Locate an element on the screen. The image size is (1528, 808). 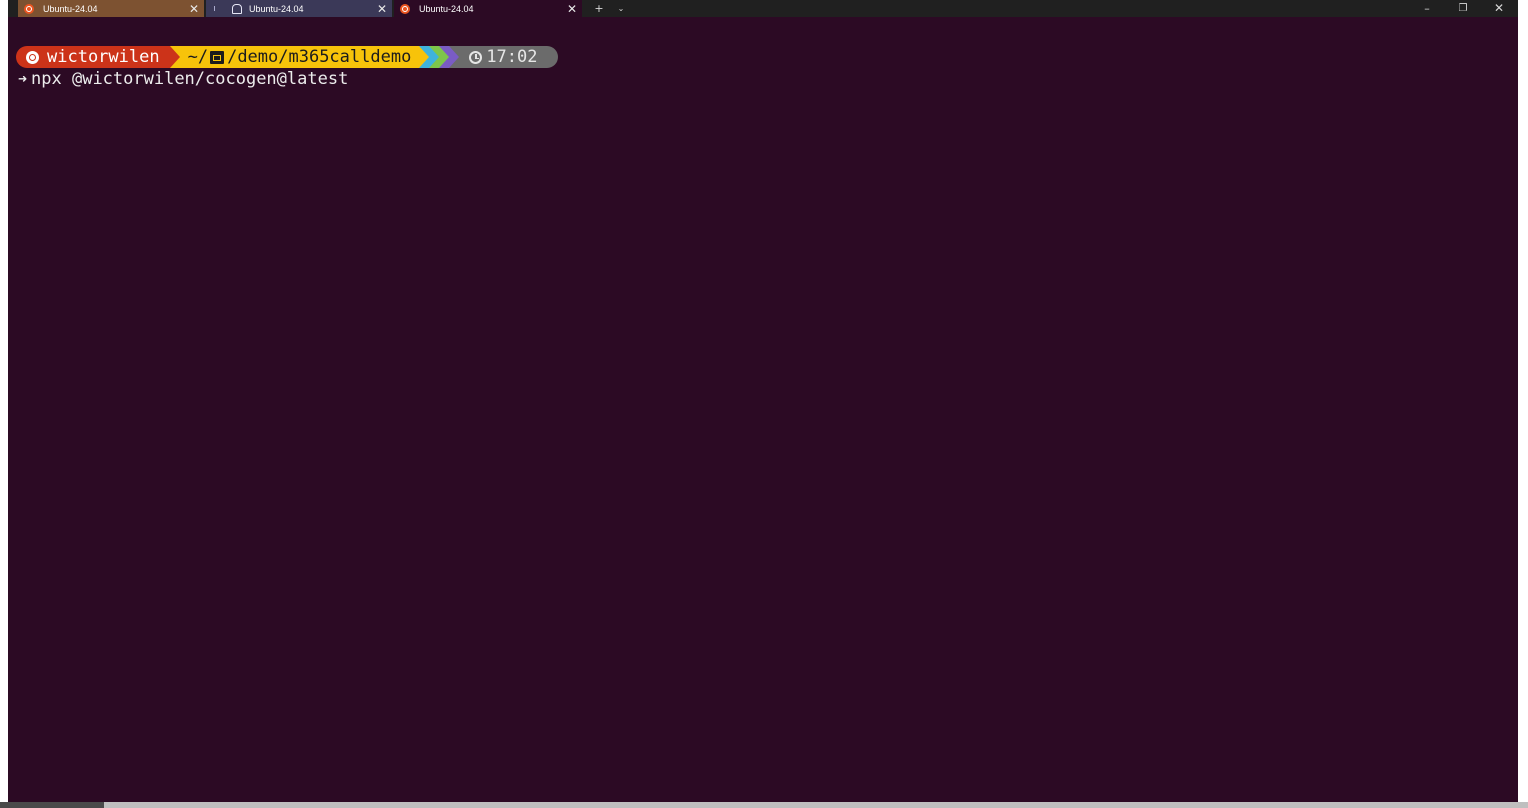
shell-prompt: wictorwilen ~/ /demo/m365calldemo 17:02 is located at coordinates (287, 57).